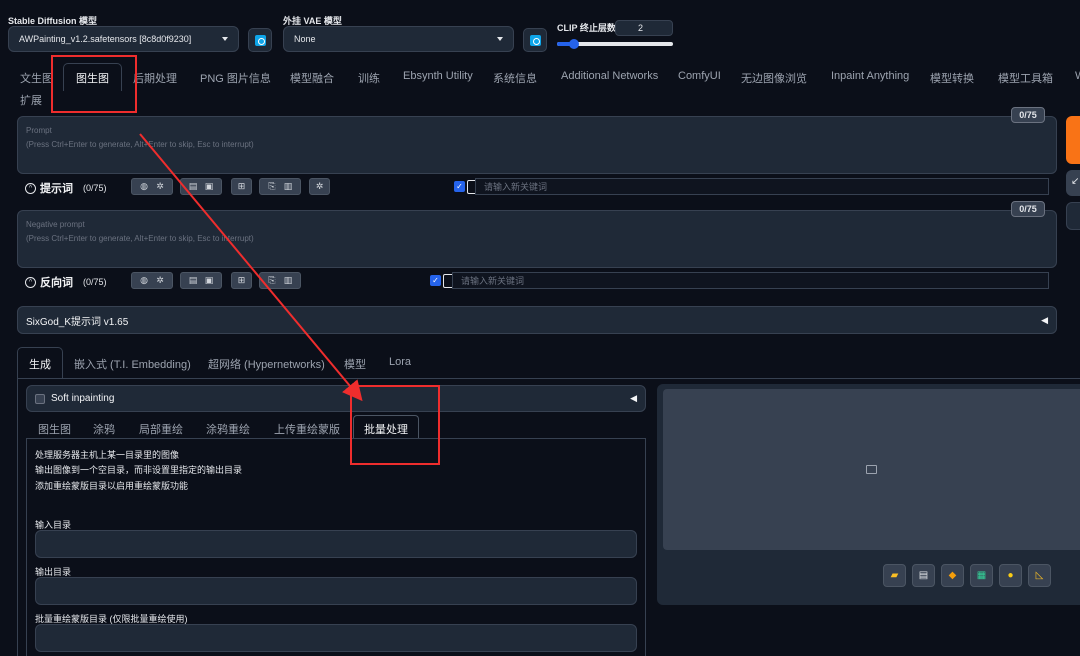  I want to click on annotation-arrow, so click(251, 267).